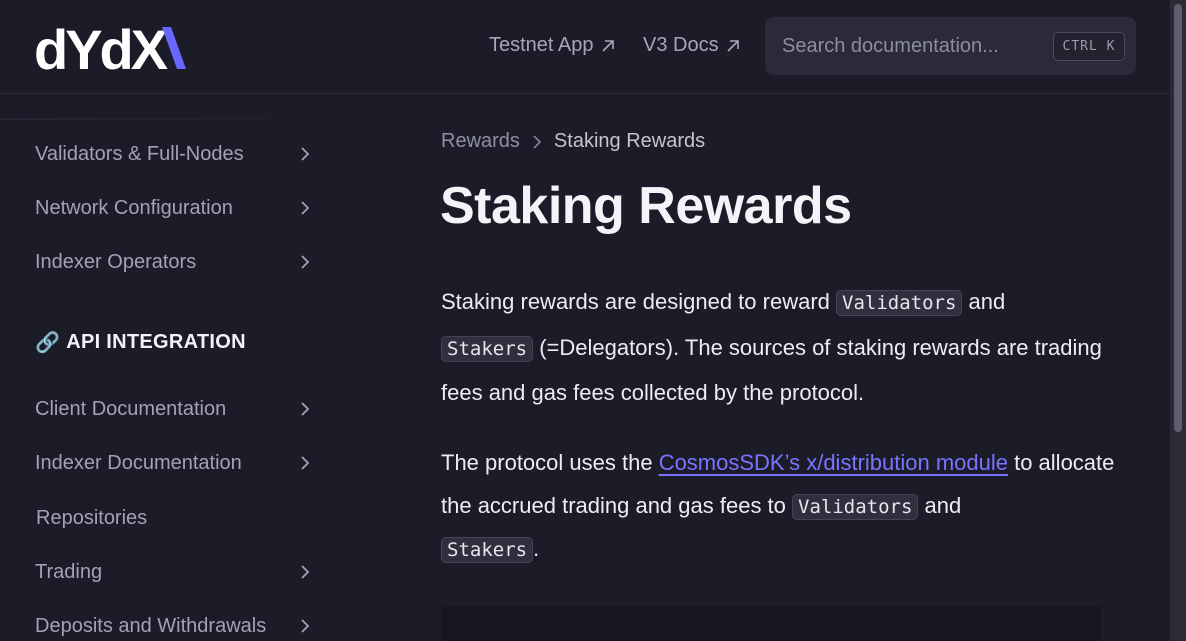 The image size is (1186, 641). Describe the element at coordinates (550, 462) in the screenshot. I see `paragraph-text: The protocol uses the` at that location.